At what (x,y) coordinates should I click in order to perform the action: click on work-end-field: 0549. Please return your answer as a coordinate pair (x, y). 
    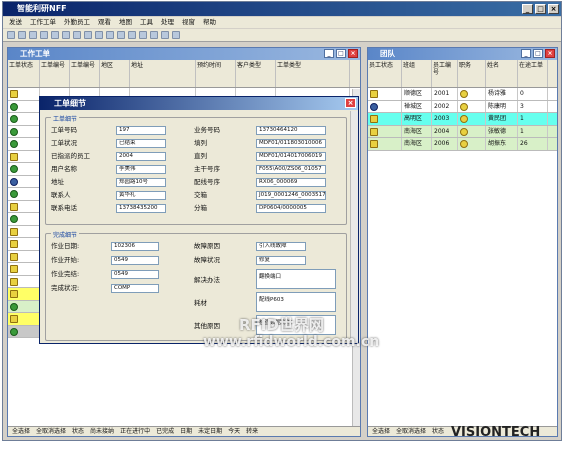
    Looking at the image, I should click on (135, 274).